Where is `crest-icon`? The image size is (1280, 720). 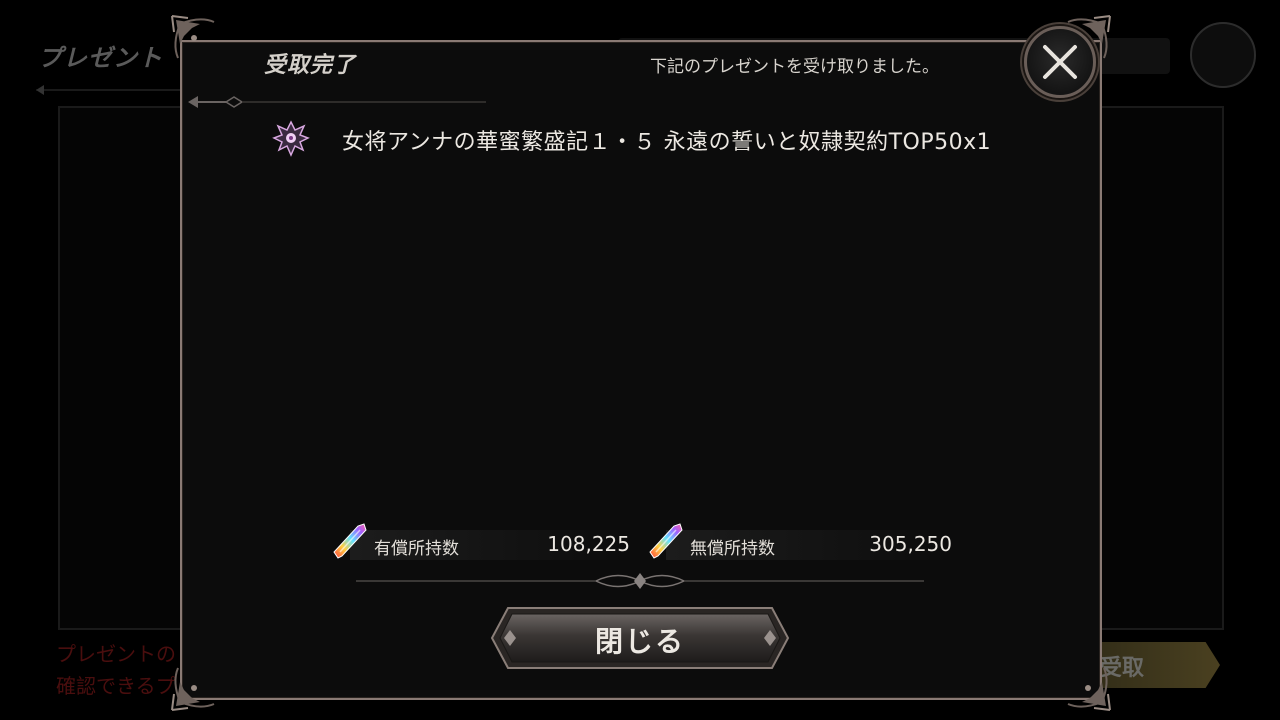
crest-icon is located at coordinates (291, 138).